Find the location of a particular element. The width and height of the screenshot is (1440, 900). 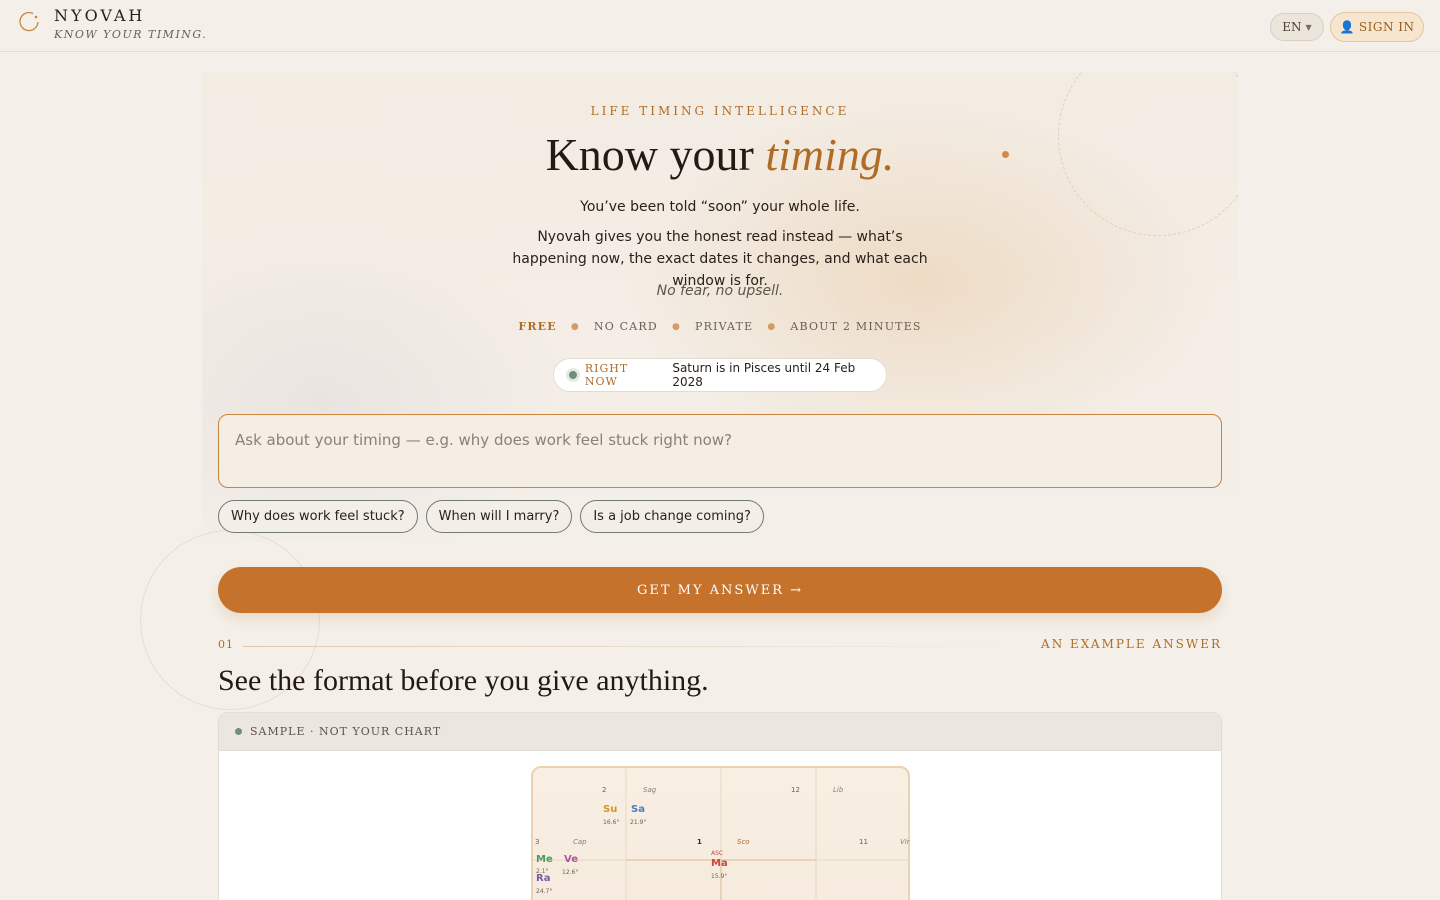

language-selector: EN ▼ is located at coordinates (1297, 27).